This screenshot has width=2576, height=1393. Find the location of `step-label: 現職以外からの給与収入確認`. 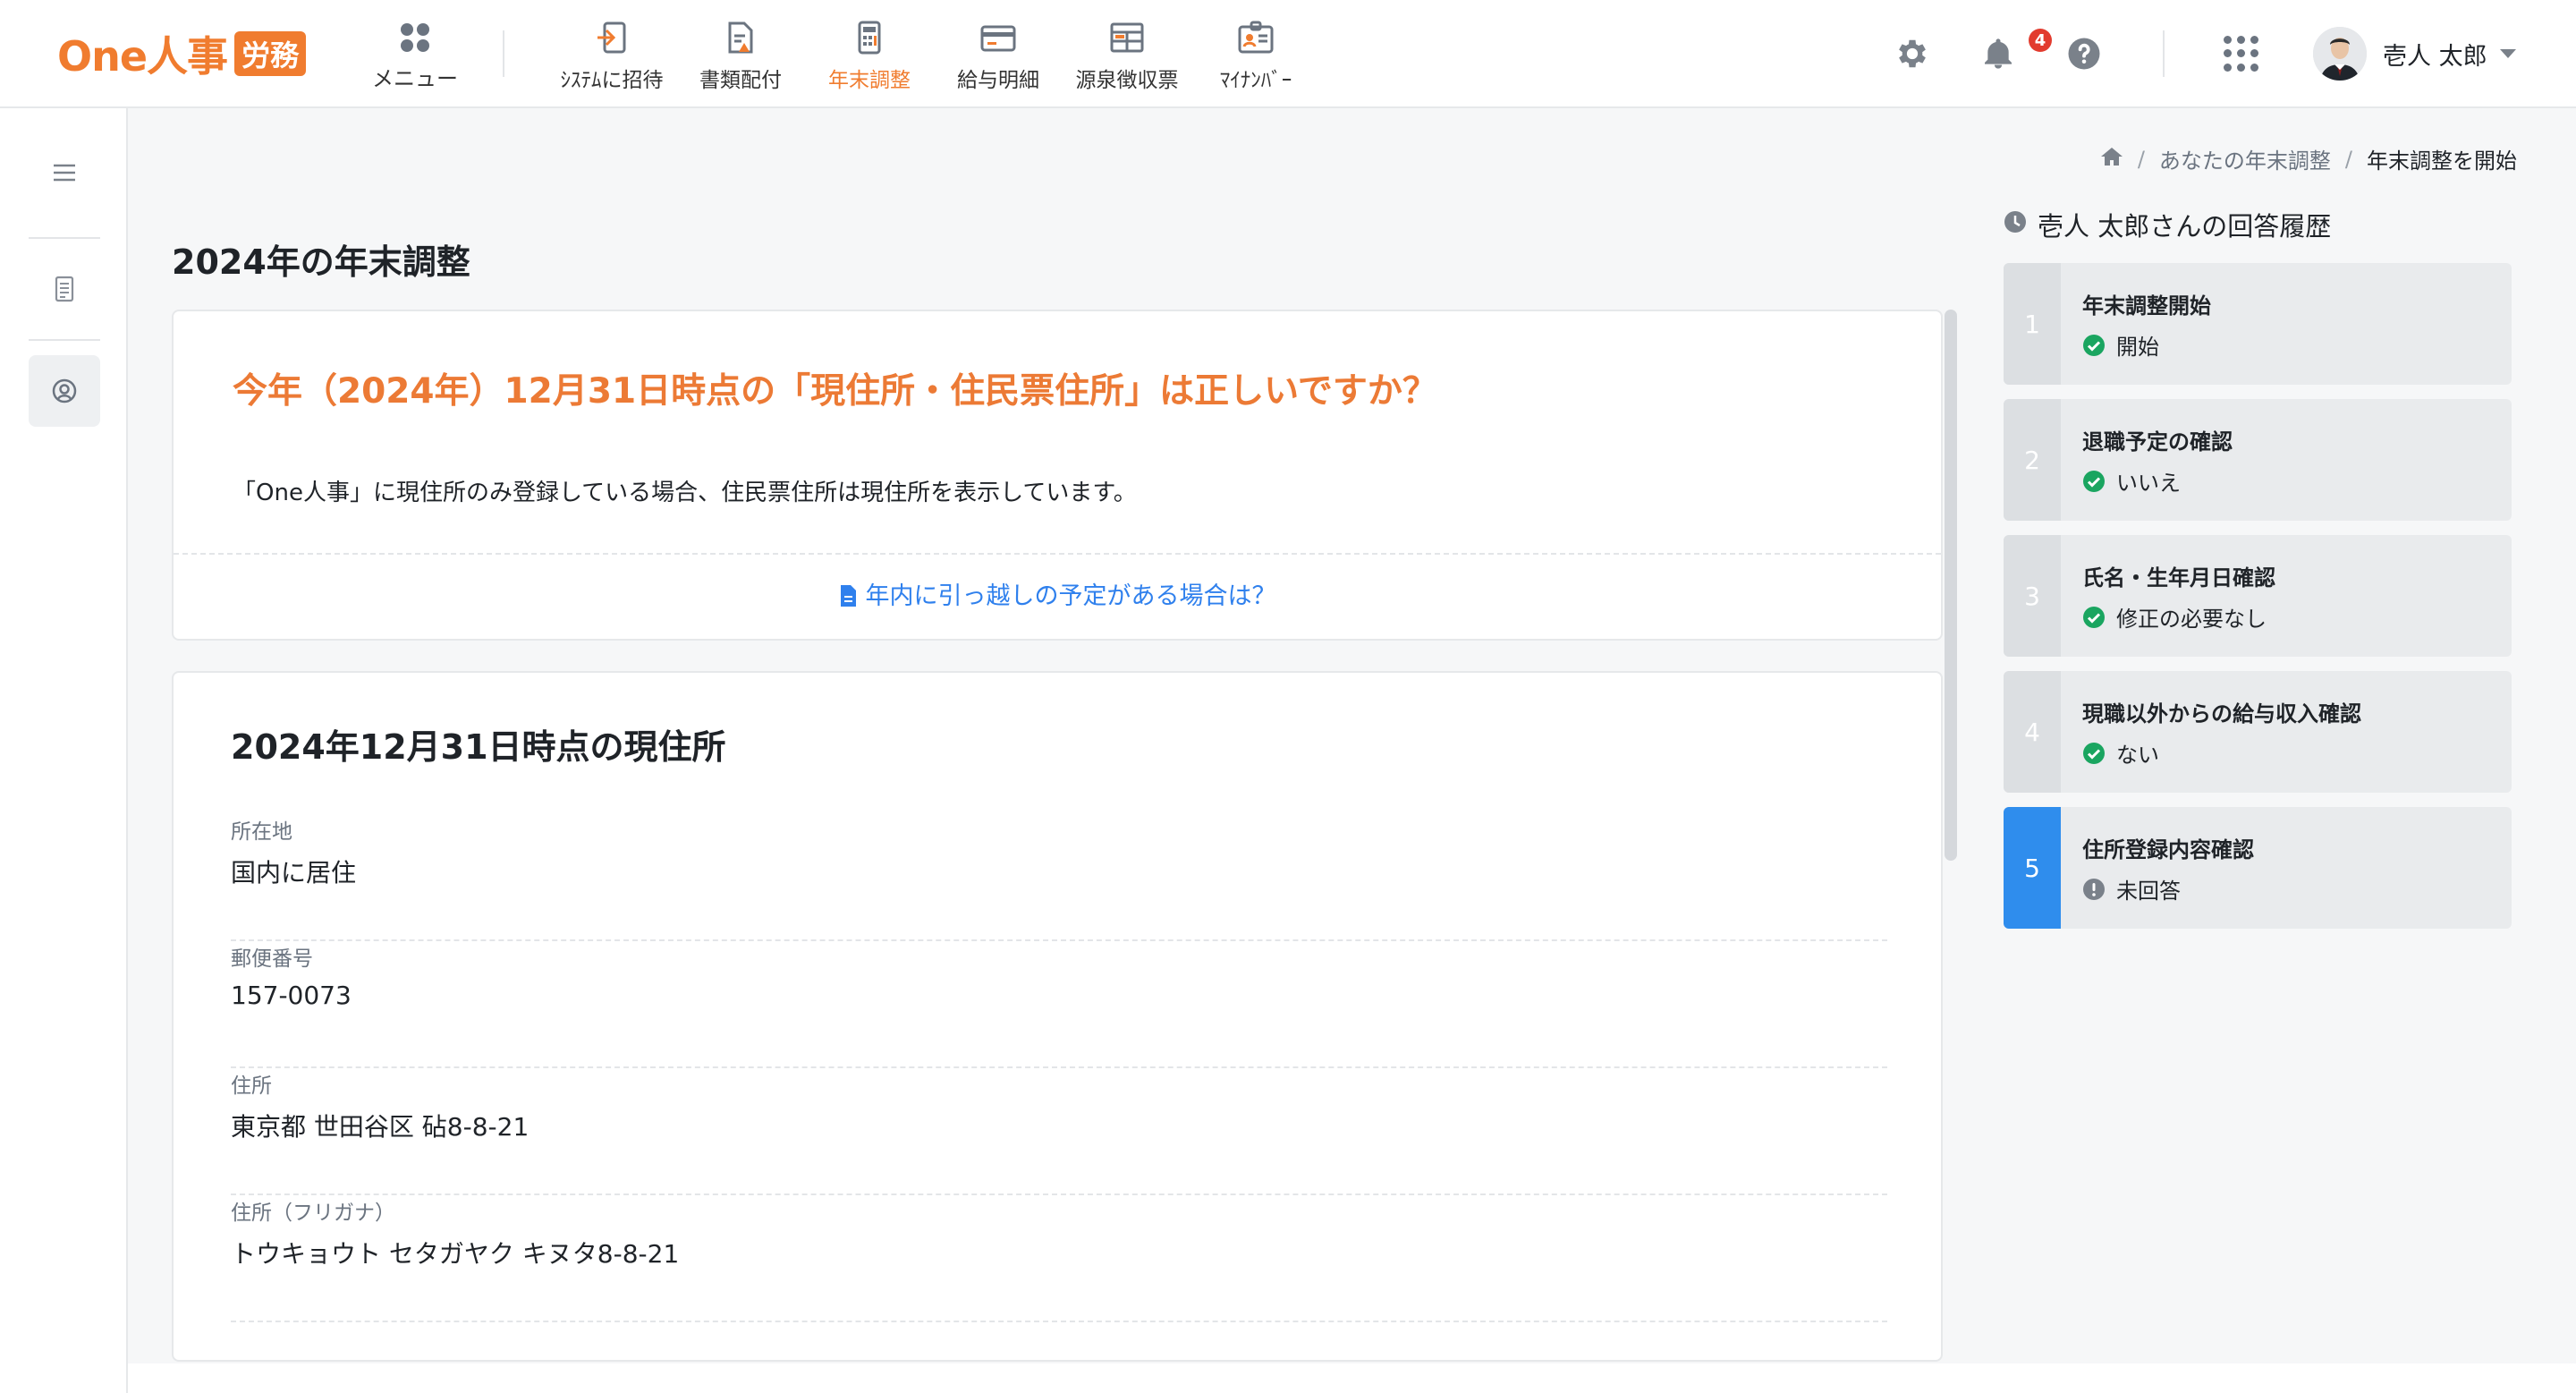

step-label: 現職以外からの給与収入確認 is located at coordinates (2221, 713).